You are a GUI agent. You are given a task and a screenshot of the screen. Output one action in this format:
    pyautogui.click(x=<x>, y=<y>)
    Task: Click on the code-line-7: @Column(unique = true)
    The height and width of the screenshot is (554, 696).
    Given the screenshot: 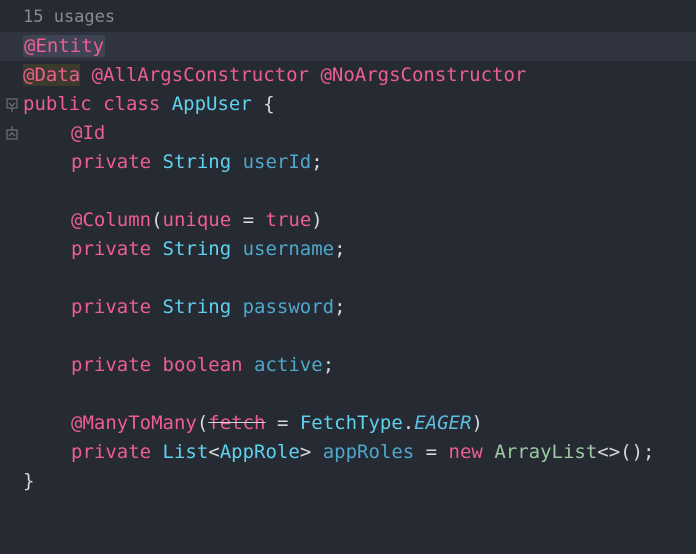 What is the action you would take?
    pyautogui.click(x=348, y=220)
    